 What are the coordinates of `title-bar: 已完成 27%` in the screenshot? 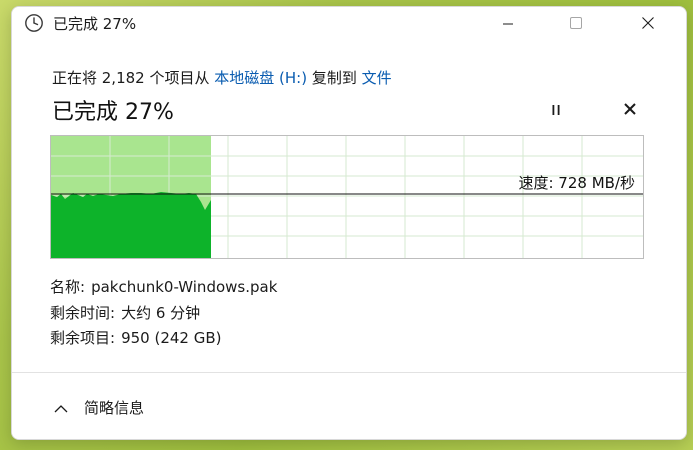 It's located at (349, 24).